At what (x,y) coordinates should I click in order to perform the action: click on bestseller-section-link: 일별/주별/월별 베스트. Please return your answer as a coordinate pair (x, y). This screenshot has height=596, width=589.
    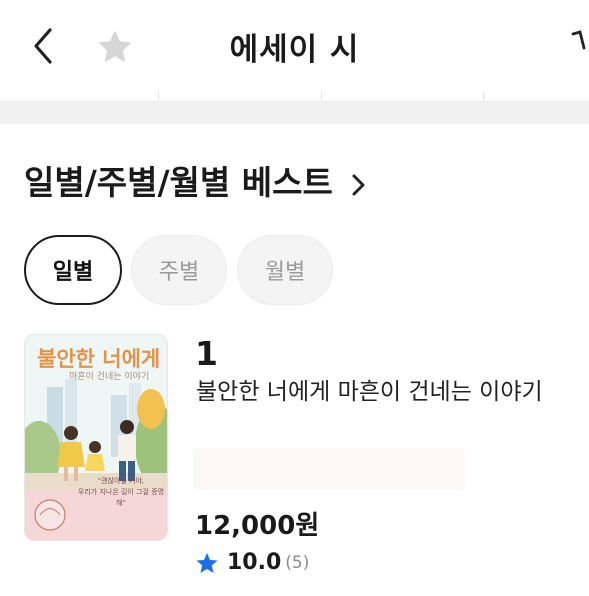
    Looking at the image, I should click on (196, 180).